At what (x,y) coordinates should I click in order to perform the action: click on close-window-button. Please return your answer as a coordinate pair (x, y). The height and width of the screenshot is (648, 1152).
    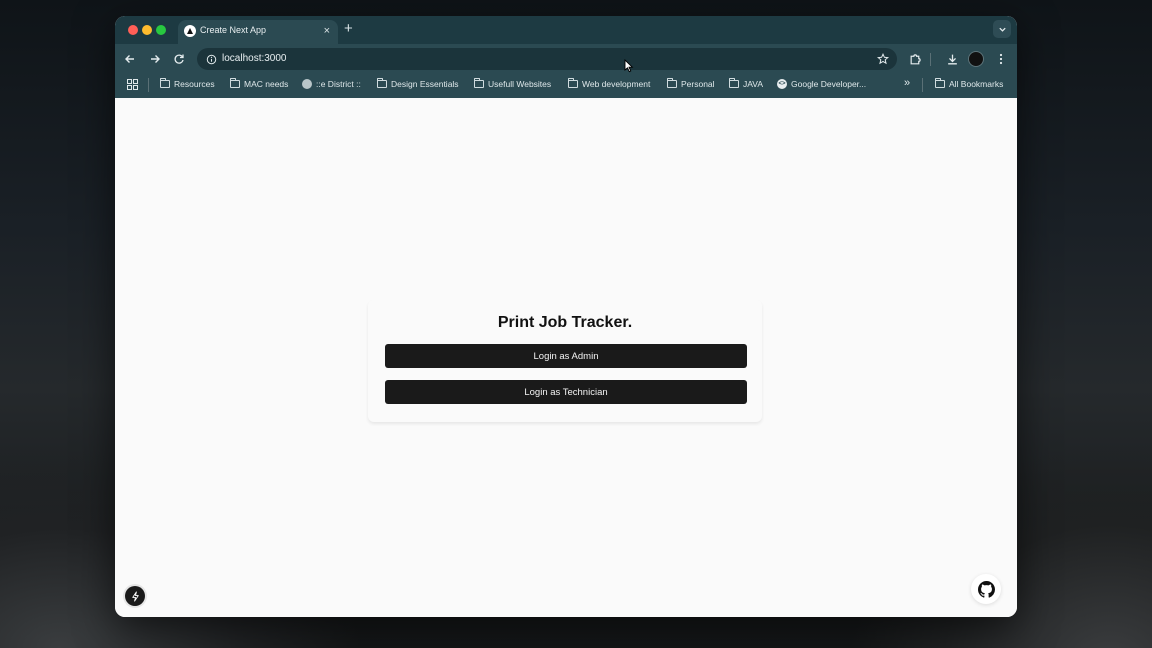
    Looking at the image, I should click on (133, 30).